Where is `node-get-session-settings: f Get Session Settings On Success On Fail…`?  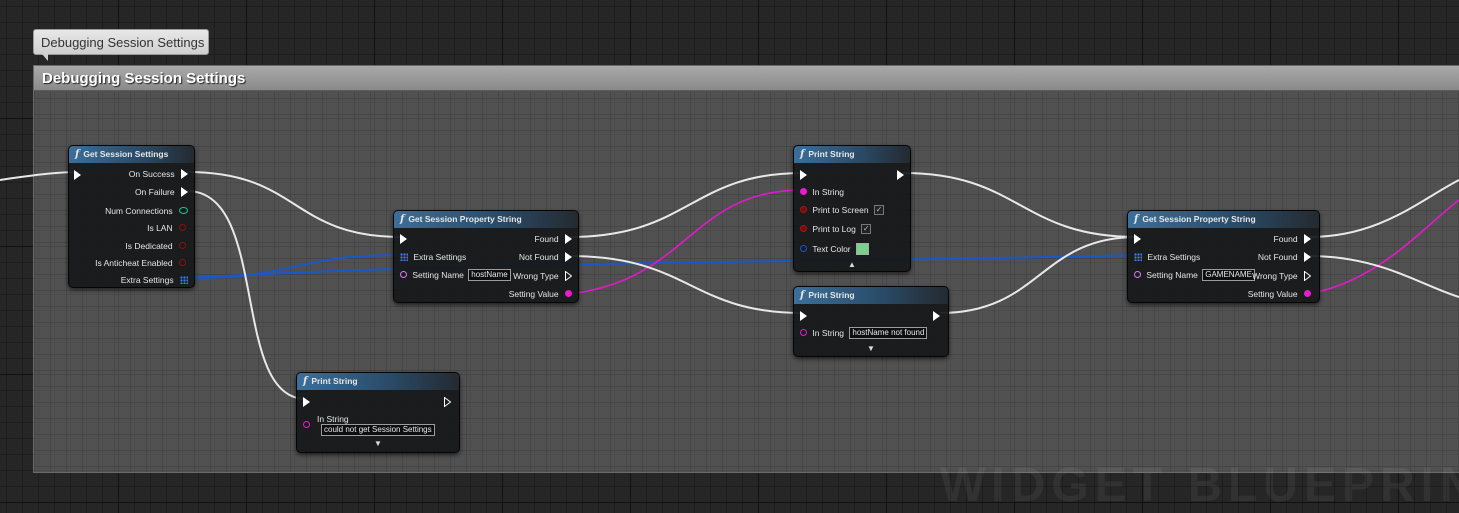
node-get-session-settings: f Get Session Settings On Success On Fail… is located at coordinates (131, 216).